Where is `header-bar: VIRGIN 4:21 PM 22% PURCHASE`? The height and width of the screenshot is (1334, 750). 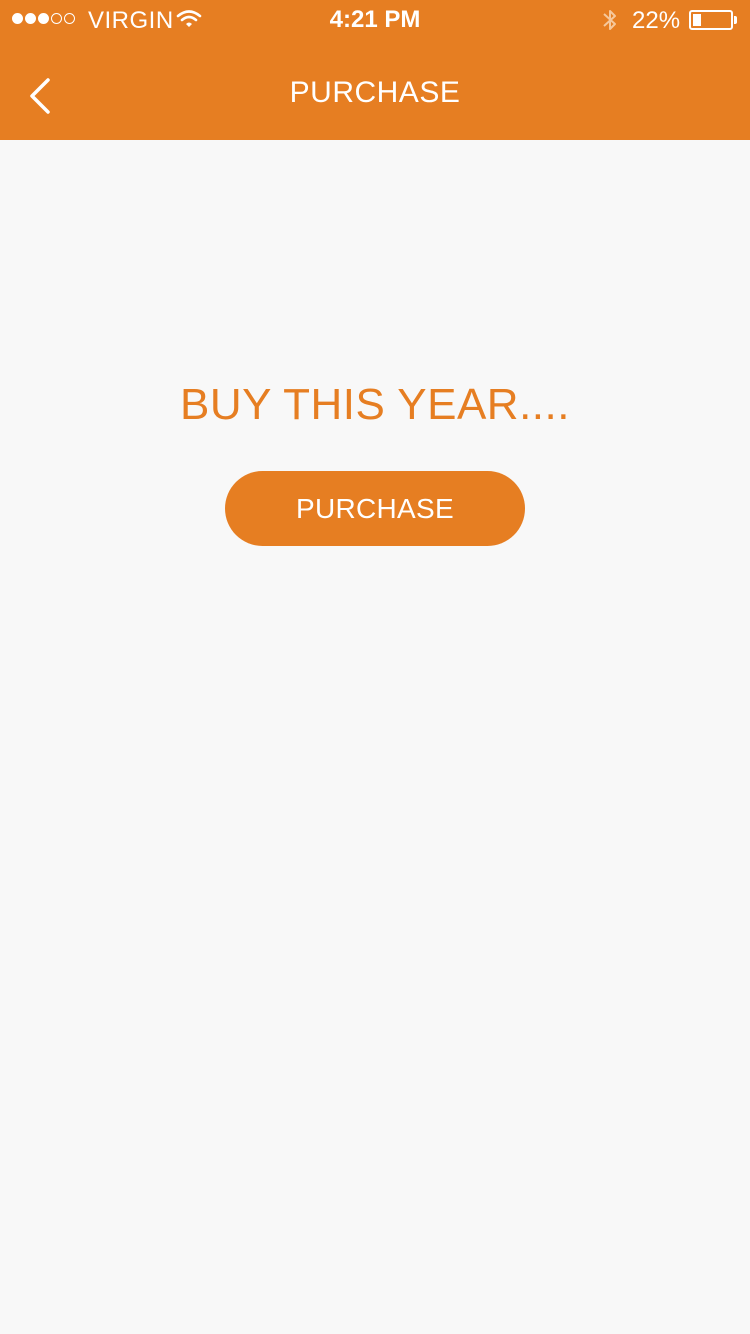 header-bar: VIRGIN 4:21 PM 22% PURCHASE is located at coordinates (375, 70).